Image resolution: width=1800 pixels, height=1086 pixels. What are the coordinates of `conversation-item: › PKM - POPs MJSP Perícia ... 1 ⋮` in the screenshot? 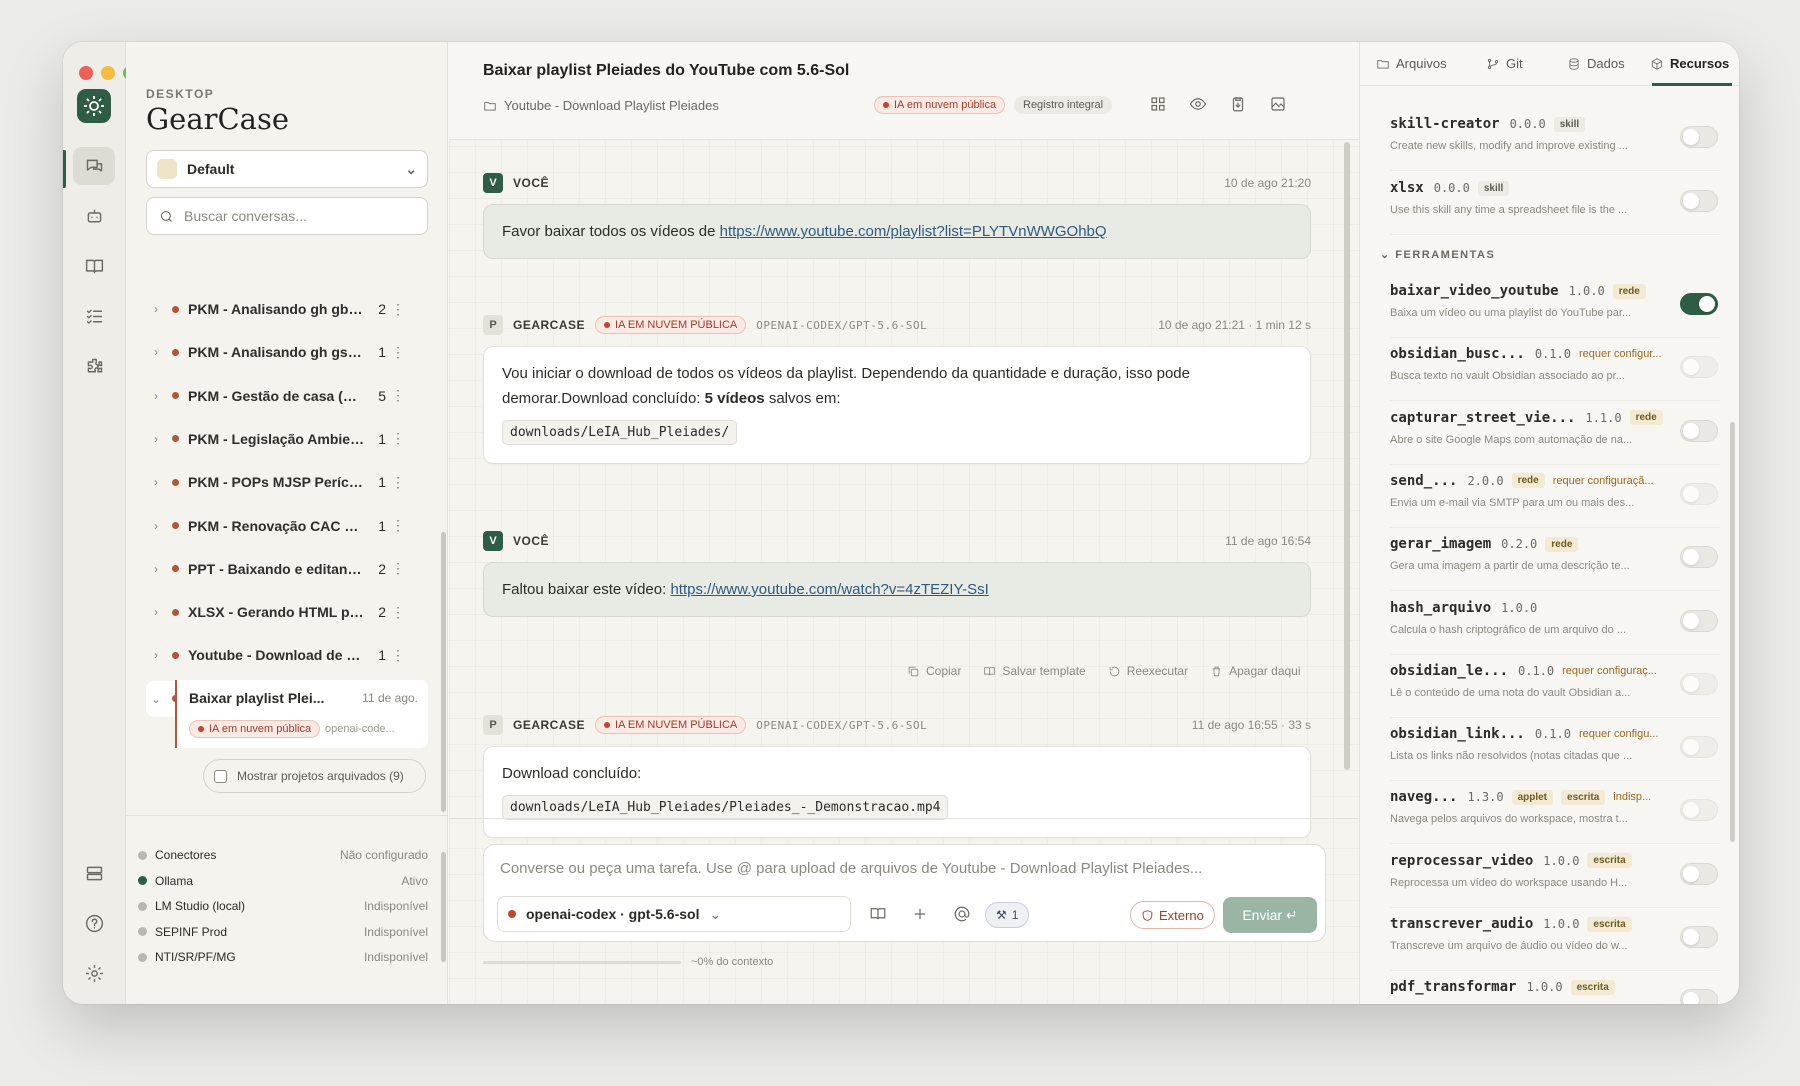 It's located at (281, 482).